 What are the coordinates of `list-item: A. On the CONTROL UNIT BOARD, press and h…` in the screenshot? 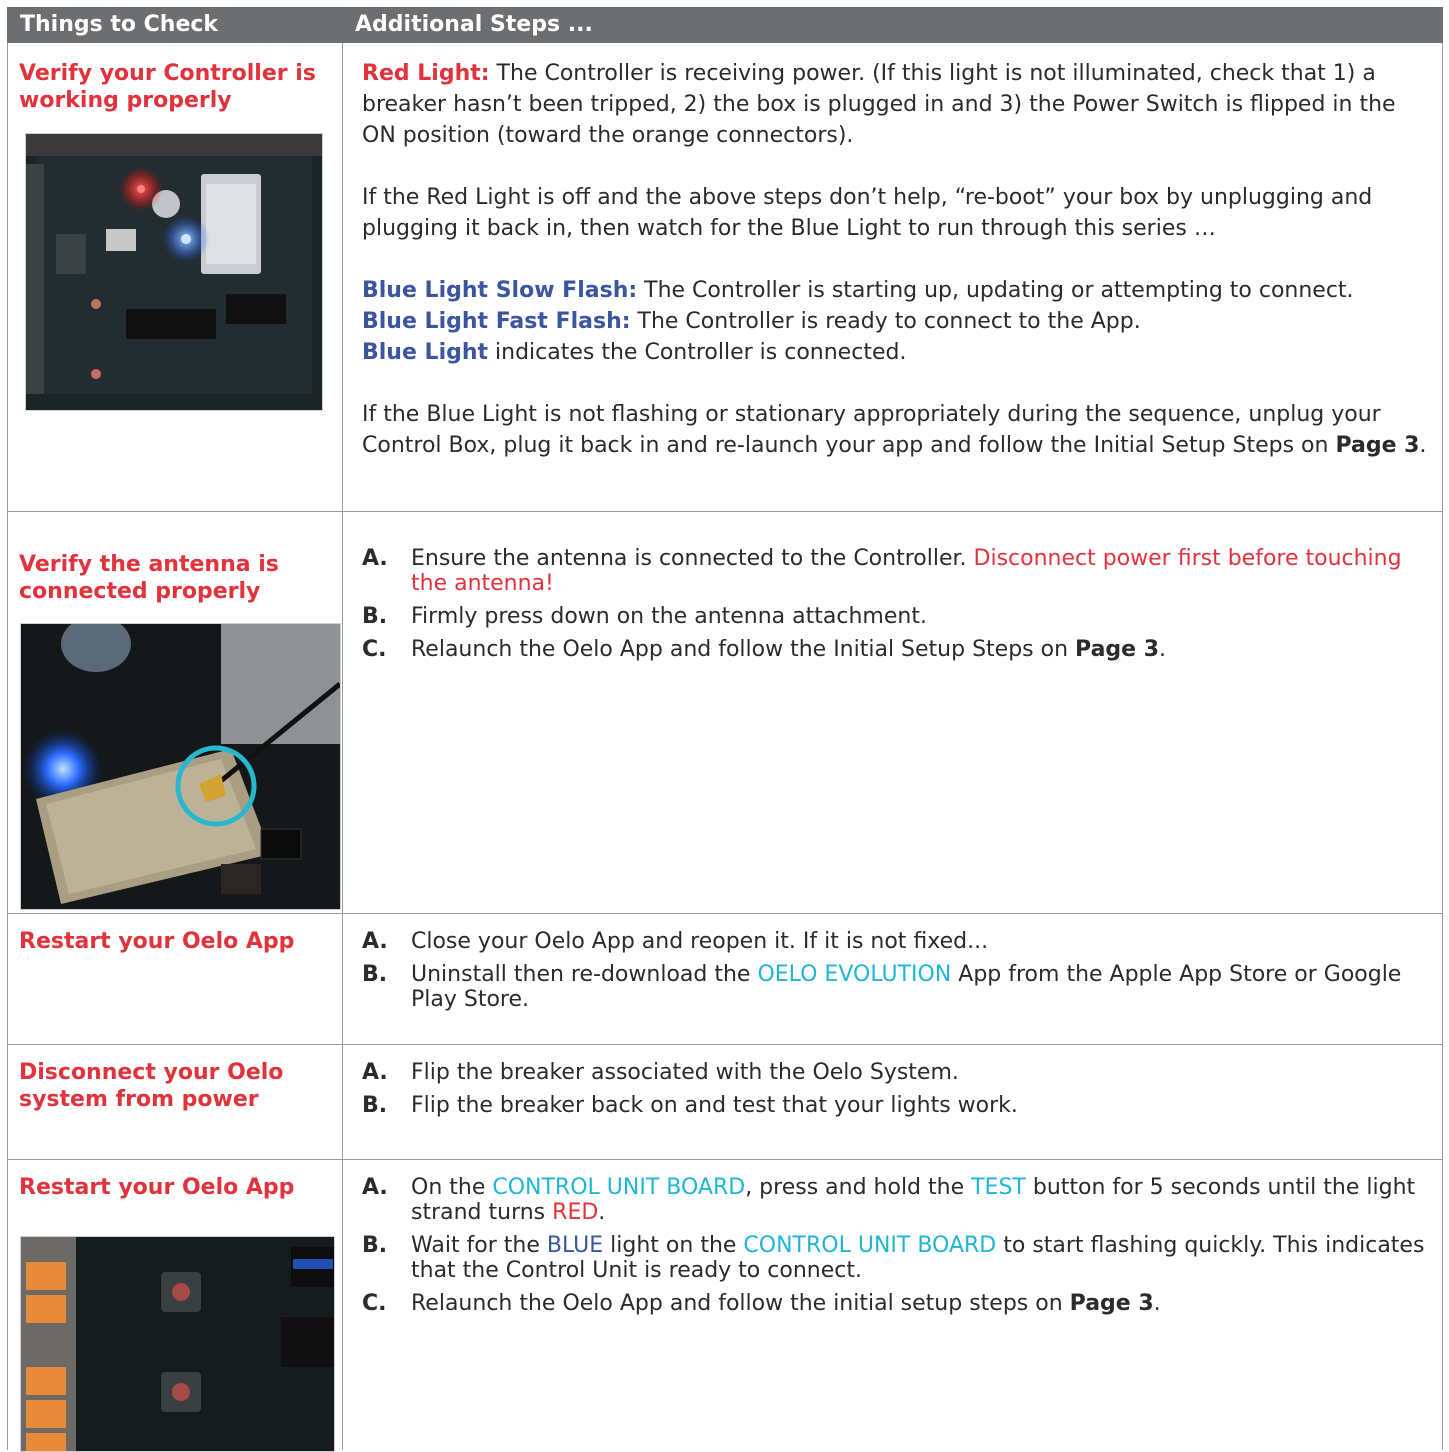 It's located at (889, 1200).